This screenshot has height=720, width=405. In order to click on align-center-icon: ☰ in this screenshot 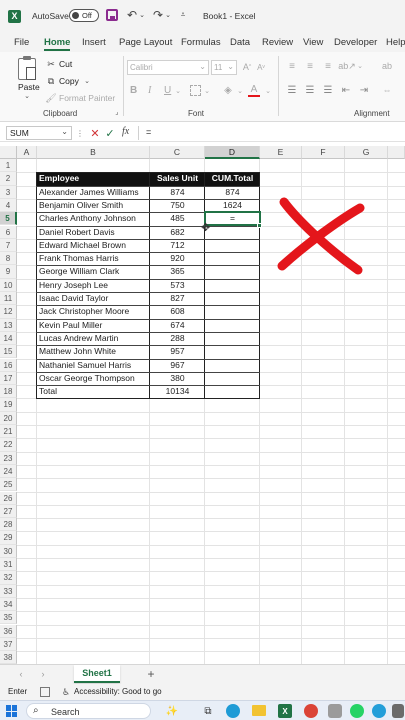, I will do `click(310, 90)`.